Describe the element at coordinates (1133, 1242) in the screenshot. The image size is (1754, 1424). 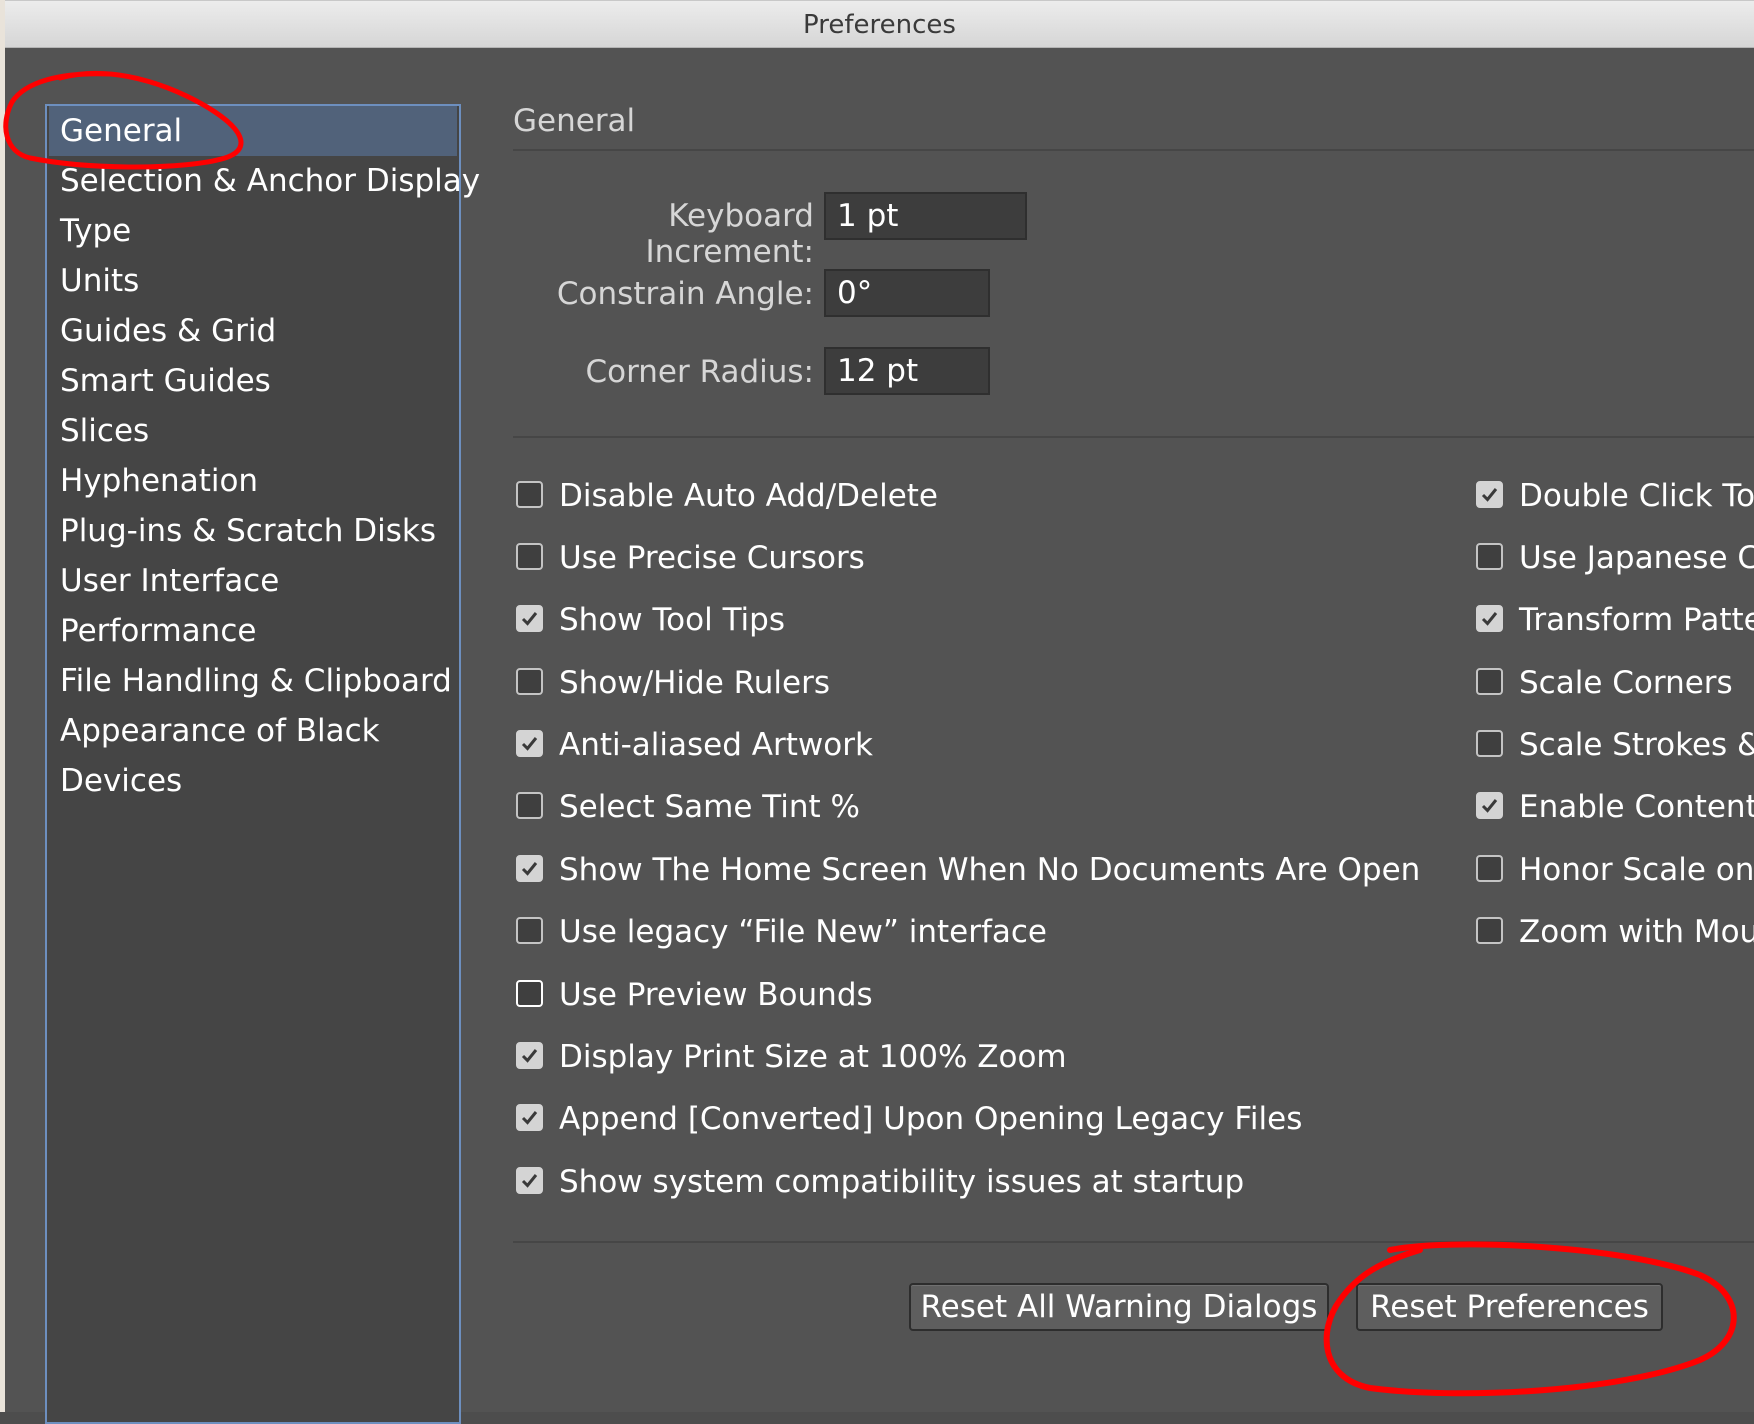
I see `divider-bottom` at that location.